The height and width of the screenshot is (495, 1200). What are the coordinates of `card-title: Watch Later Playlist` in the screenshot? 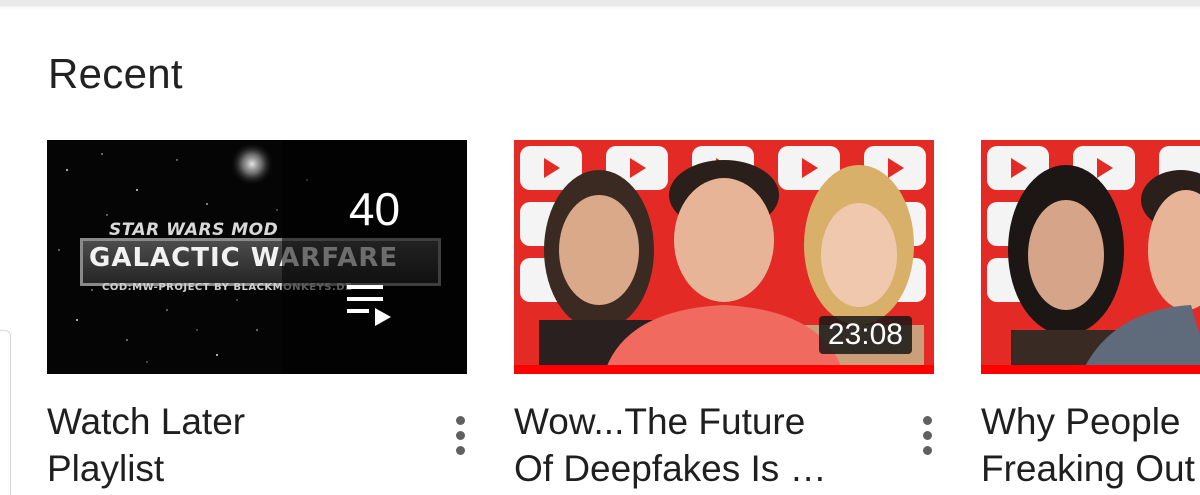 It's located at (237, 445).